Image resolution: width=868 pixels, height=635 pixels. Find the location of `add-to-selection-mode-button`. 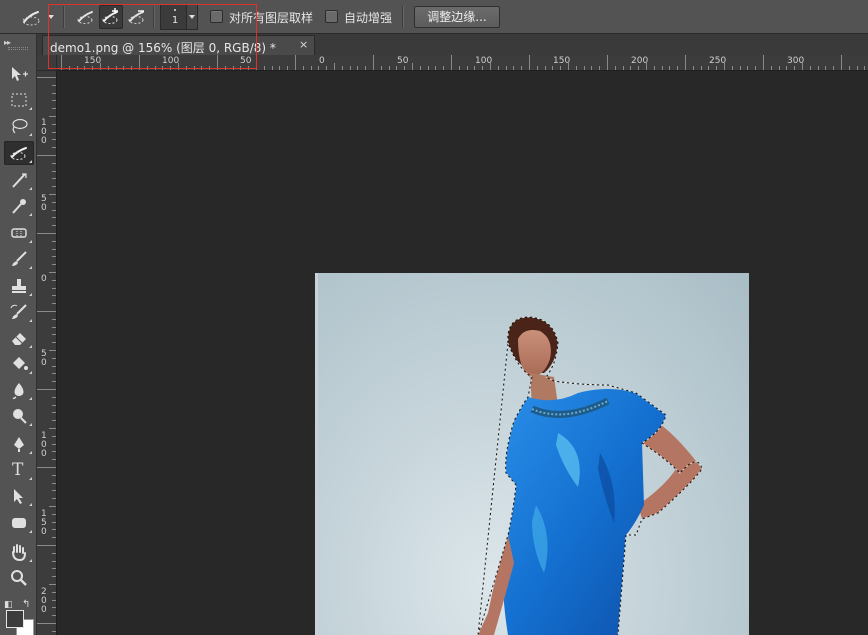

add-to-selection-mode-button is located at coordinates (111, 17).